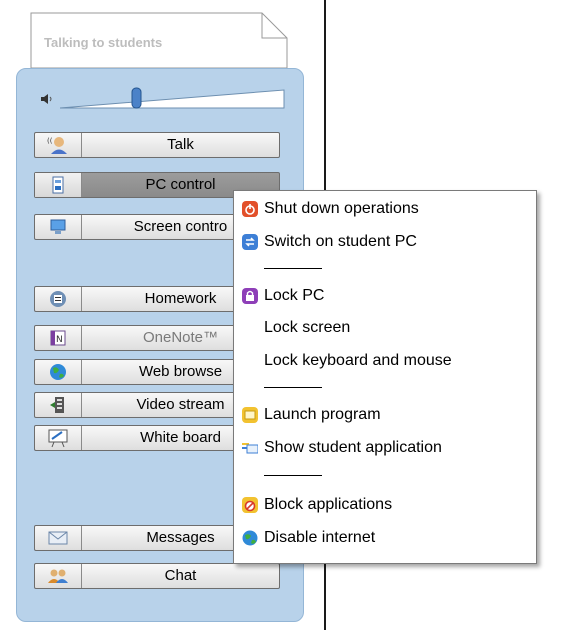  I want to click on menu-item-disable-internet: Disable internet, so click(308, 538).